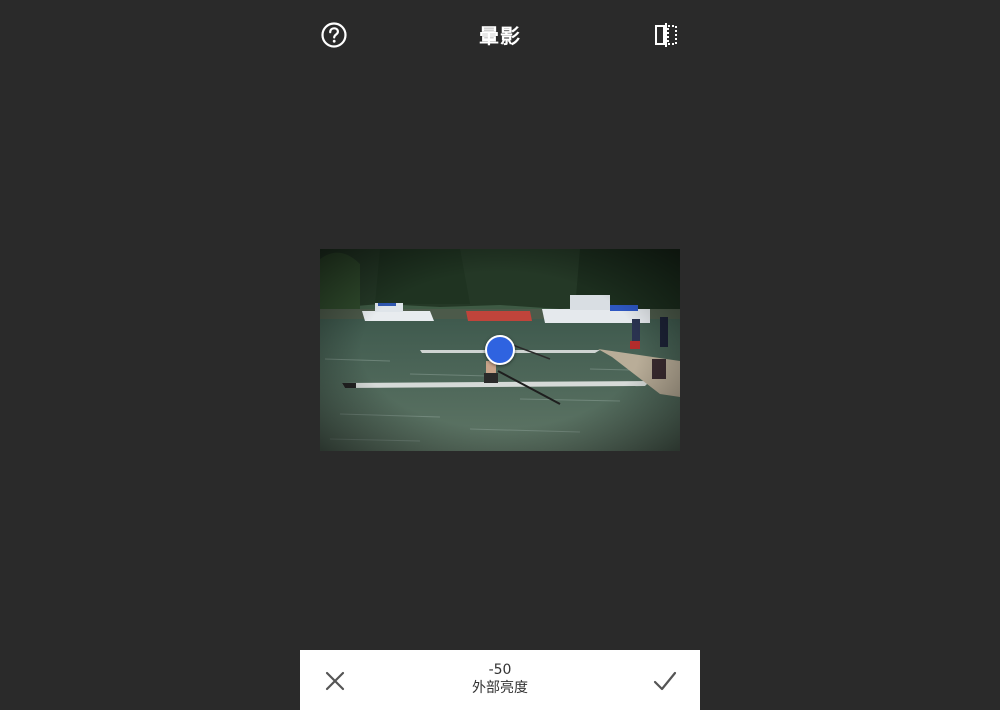 The height and width of the screenshot is (710, 1000). Describe the element at coordinates (666, 35) in the screenshot. I see `compare-icon` at that location.